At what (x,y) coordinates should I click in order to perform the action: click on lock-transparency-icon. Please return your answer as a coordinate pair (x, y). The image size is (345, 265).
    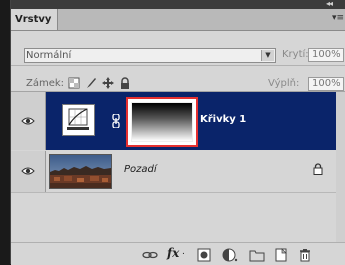
    Looking at the image, I should click on (74, 83).